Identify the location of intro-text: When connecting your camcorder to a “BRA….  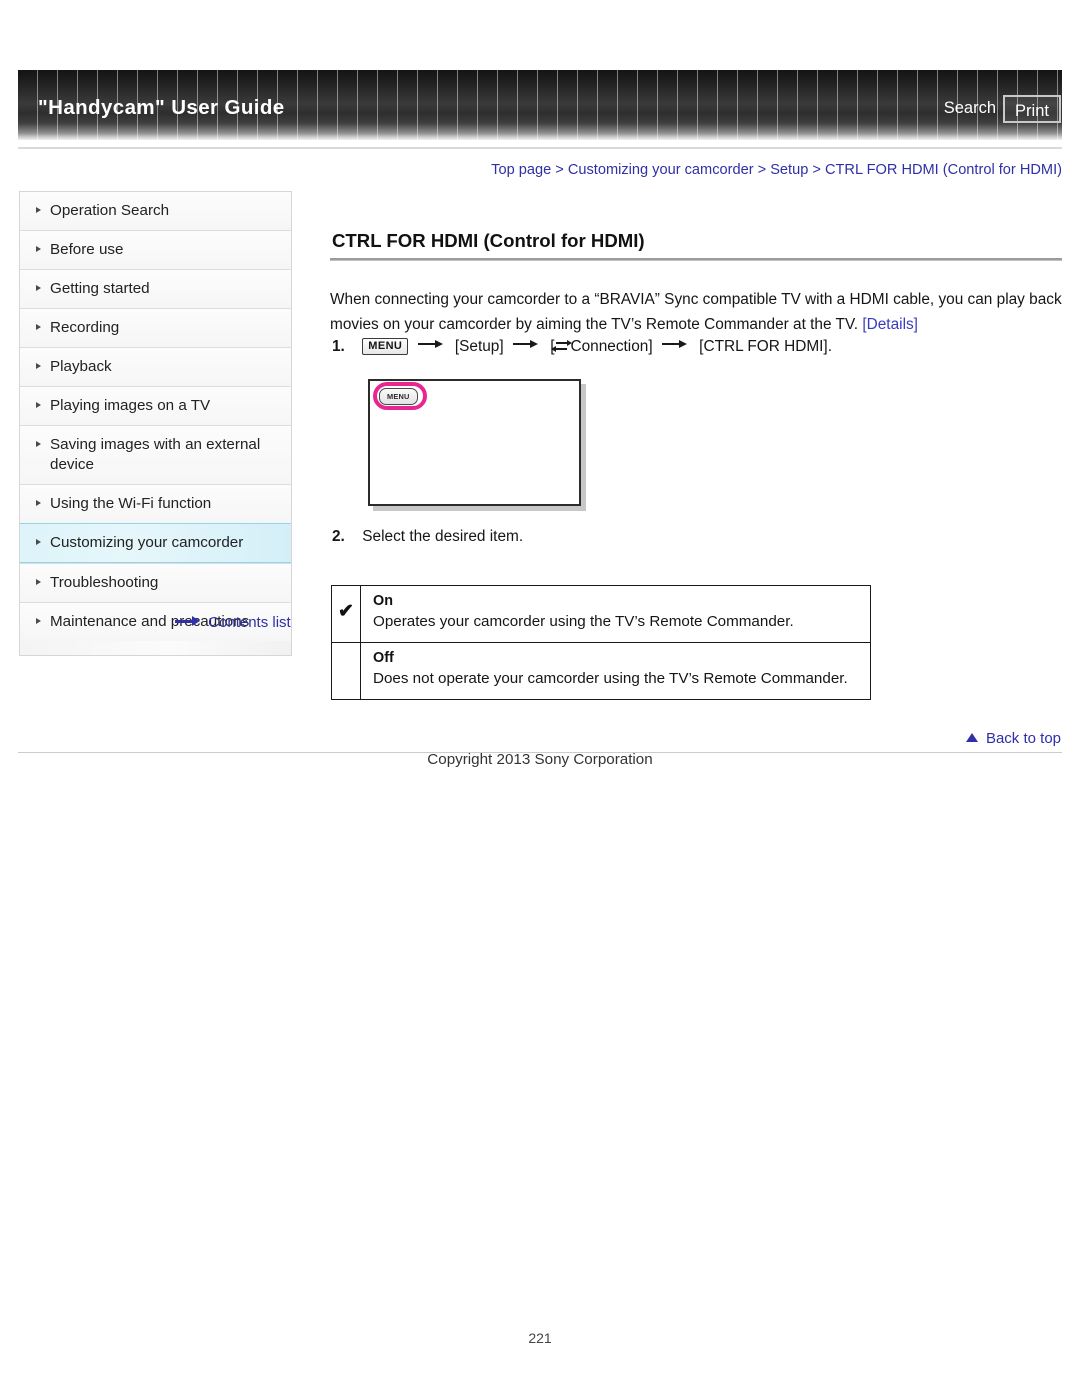
(696, 312).